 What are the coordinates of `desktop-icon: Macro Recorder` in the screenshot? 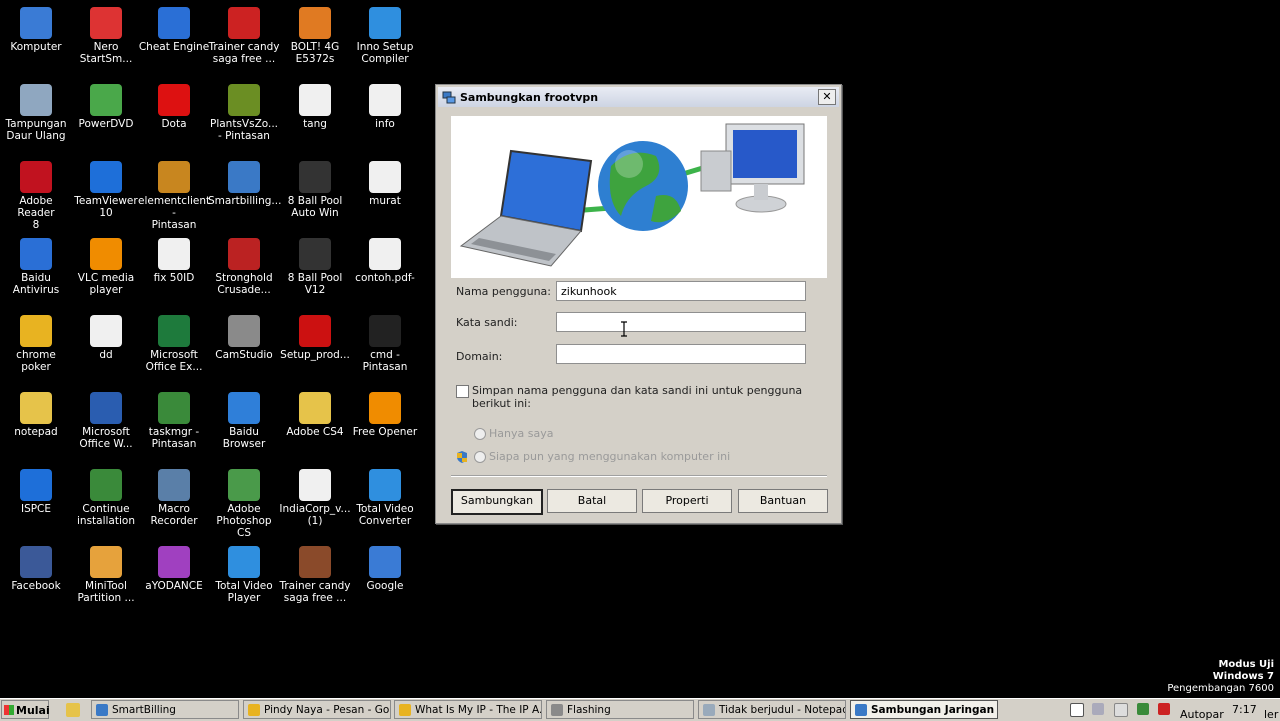 It's located at (174, 496).